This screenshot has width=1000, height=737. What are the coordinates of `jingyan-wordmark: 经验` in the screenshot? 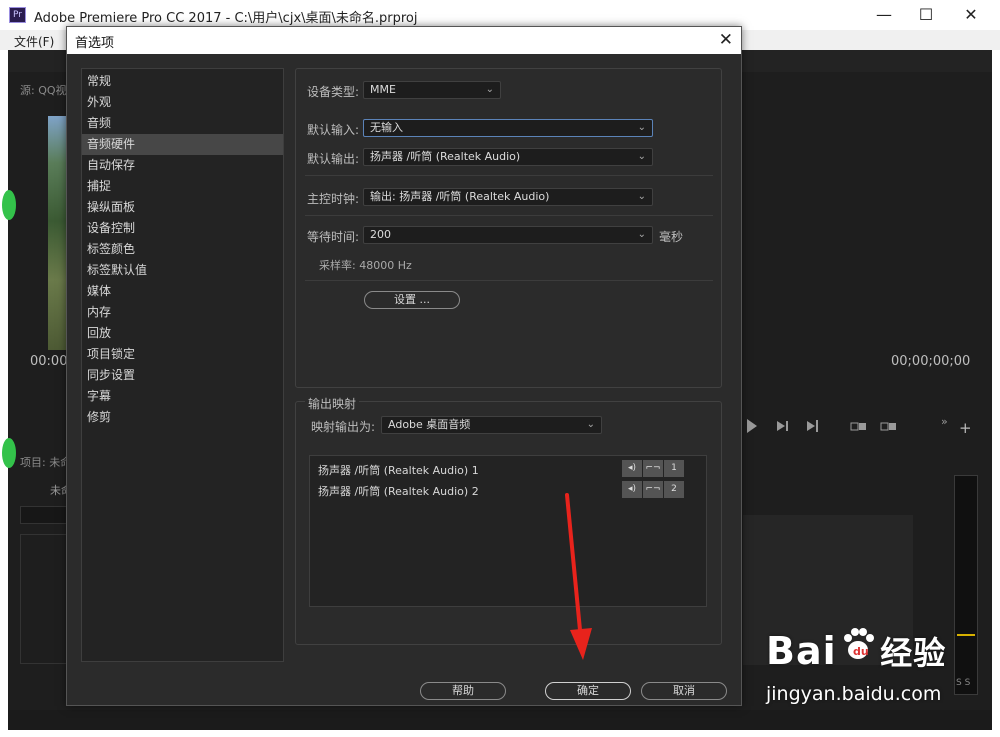 It's located at (913, 653).